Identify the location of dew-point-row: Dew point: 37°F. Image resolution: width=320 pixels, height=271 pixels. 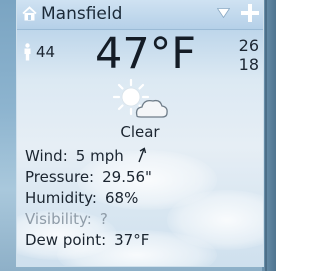
(88, 240).